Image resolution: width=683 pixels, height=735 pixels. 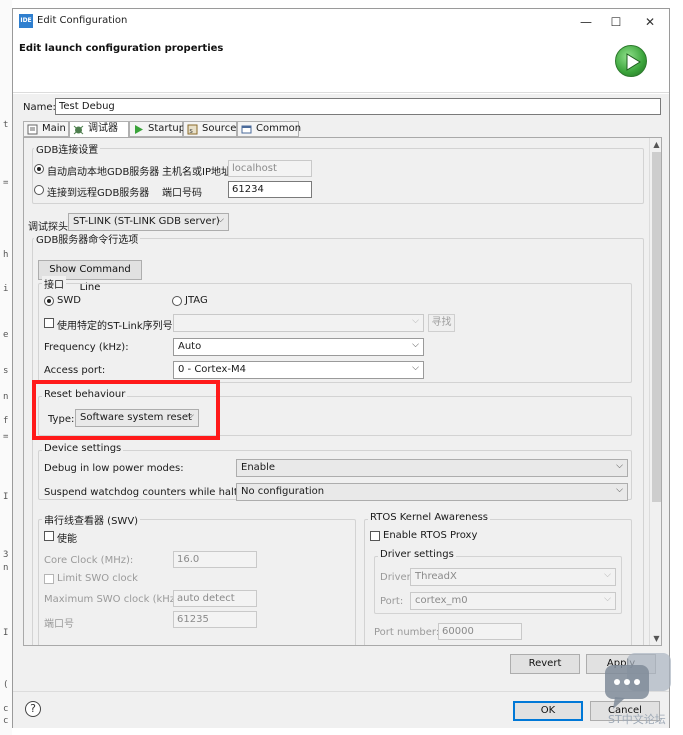 What do you see at coordinates (341, 22) in the screenshot?
I see `title-bar: IDE Edit Configuration — ☐ ✕` at bounding box center [341, 22].